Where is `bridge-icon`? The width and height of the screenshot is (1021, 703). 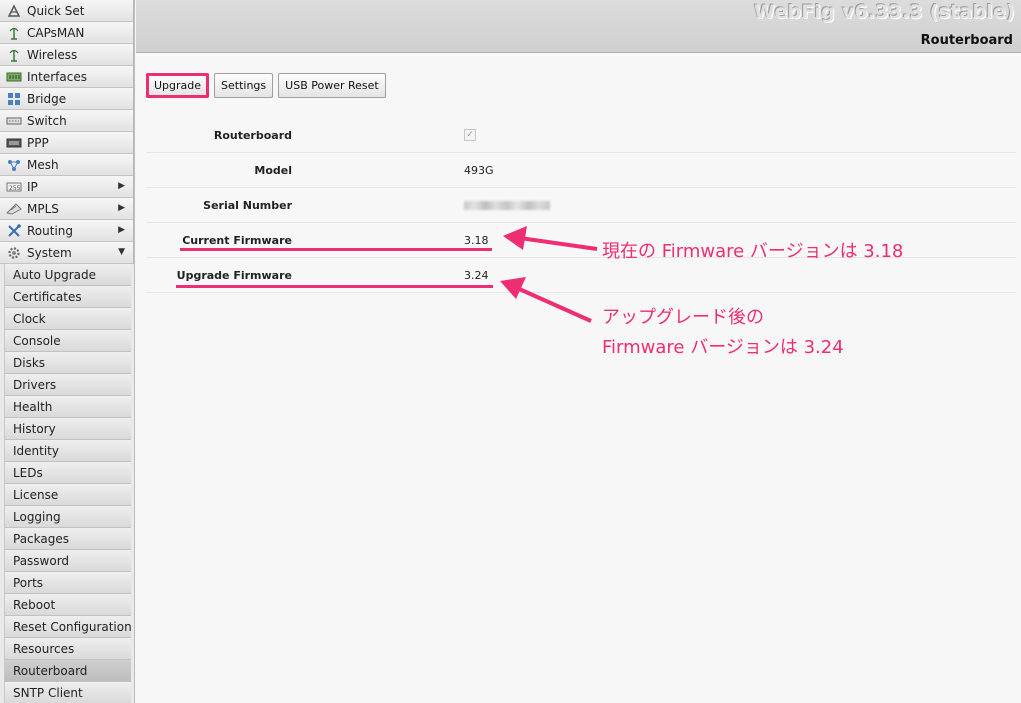
bridge-icon is located at coordinates (14, 99).